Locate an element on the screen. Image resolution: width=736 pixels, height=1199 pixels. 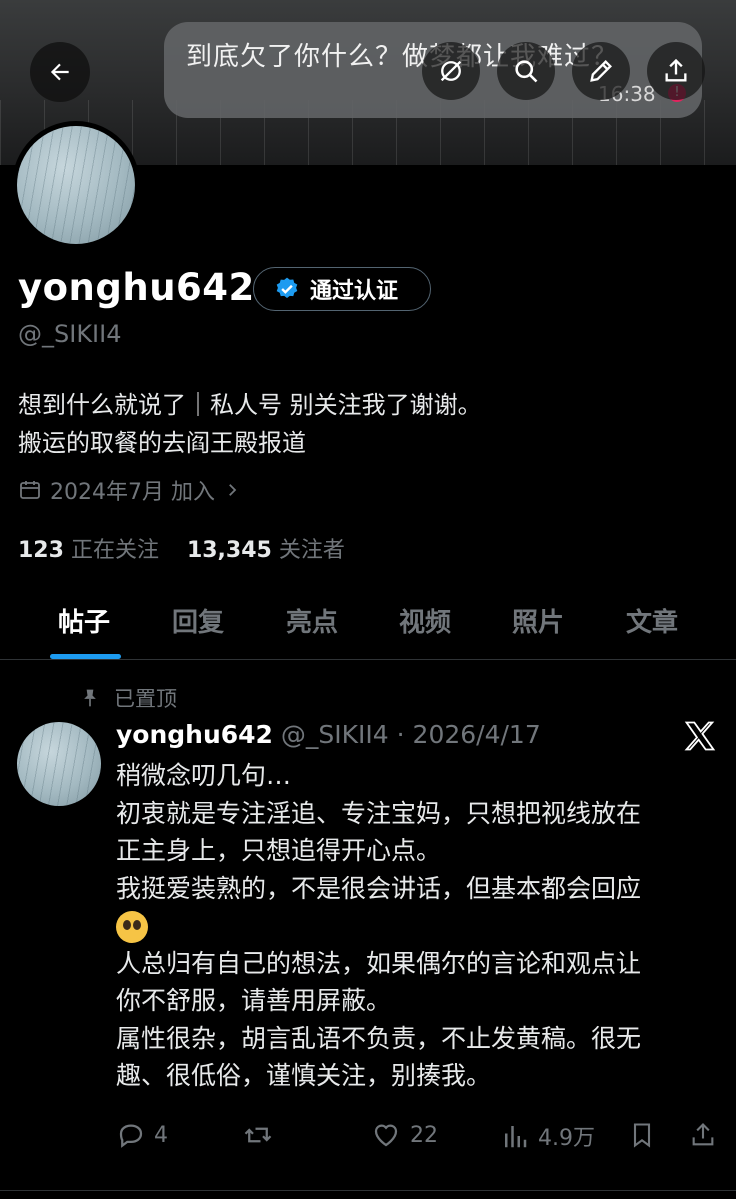
reply-icon is located at coordinates (131, 1136).